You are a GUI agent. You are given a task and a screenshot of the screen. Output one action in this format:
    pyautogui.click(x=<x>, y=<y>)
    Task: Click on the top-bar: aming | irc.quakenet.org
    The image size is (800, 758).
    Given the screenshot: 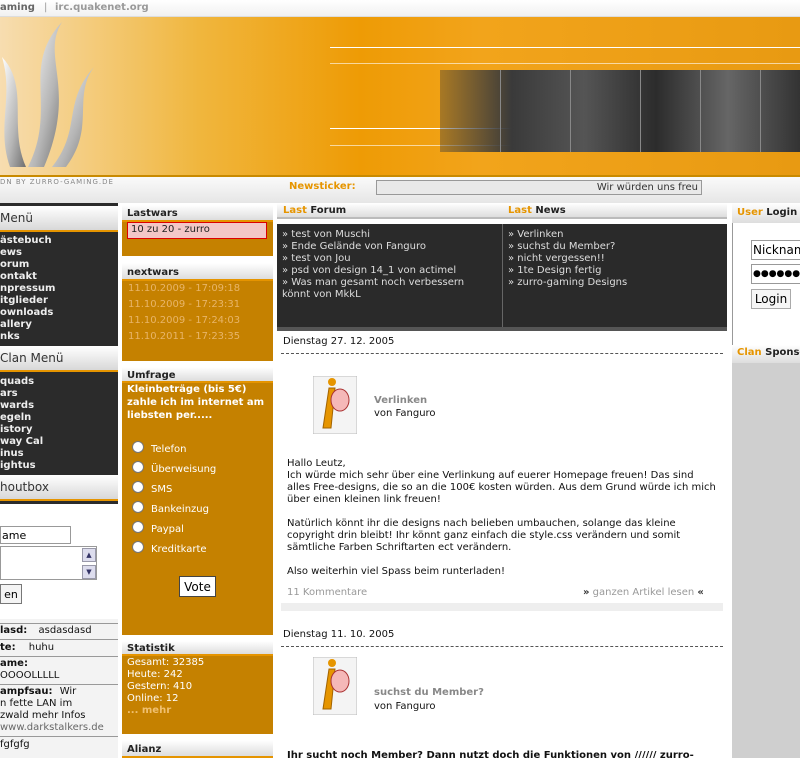 What is the action you would take?
    pyautogui.click(x=400, y=8)
    